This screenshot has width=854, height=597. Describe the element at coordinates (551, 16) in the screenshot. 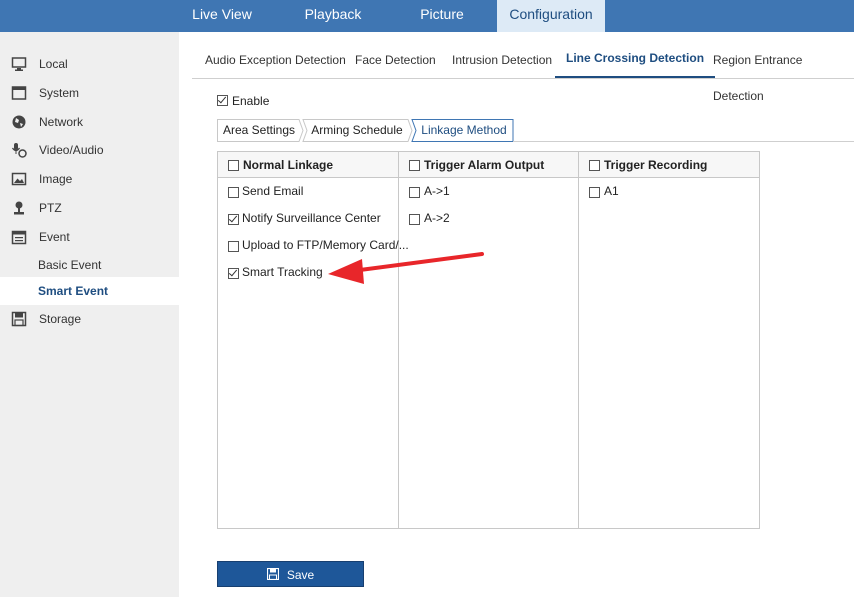

I see `nav-configuration: Configuration` at that location.